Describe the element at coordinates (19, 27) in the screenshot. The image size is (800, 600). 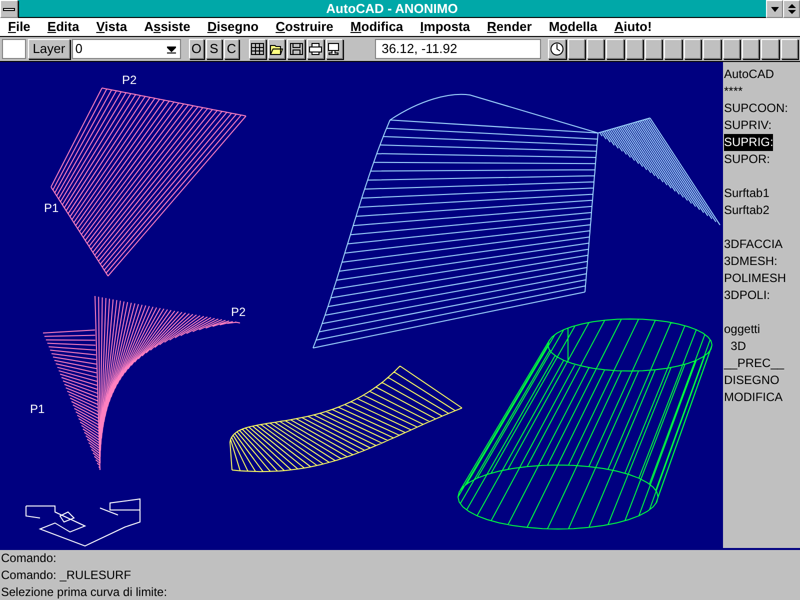
I see `menu-item: File` at that location.